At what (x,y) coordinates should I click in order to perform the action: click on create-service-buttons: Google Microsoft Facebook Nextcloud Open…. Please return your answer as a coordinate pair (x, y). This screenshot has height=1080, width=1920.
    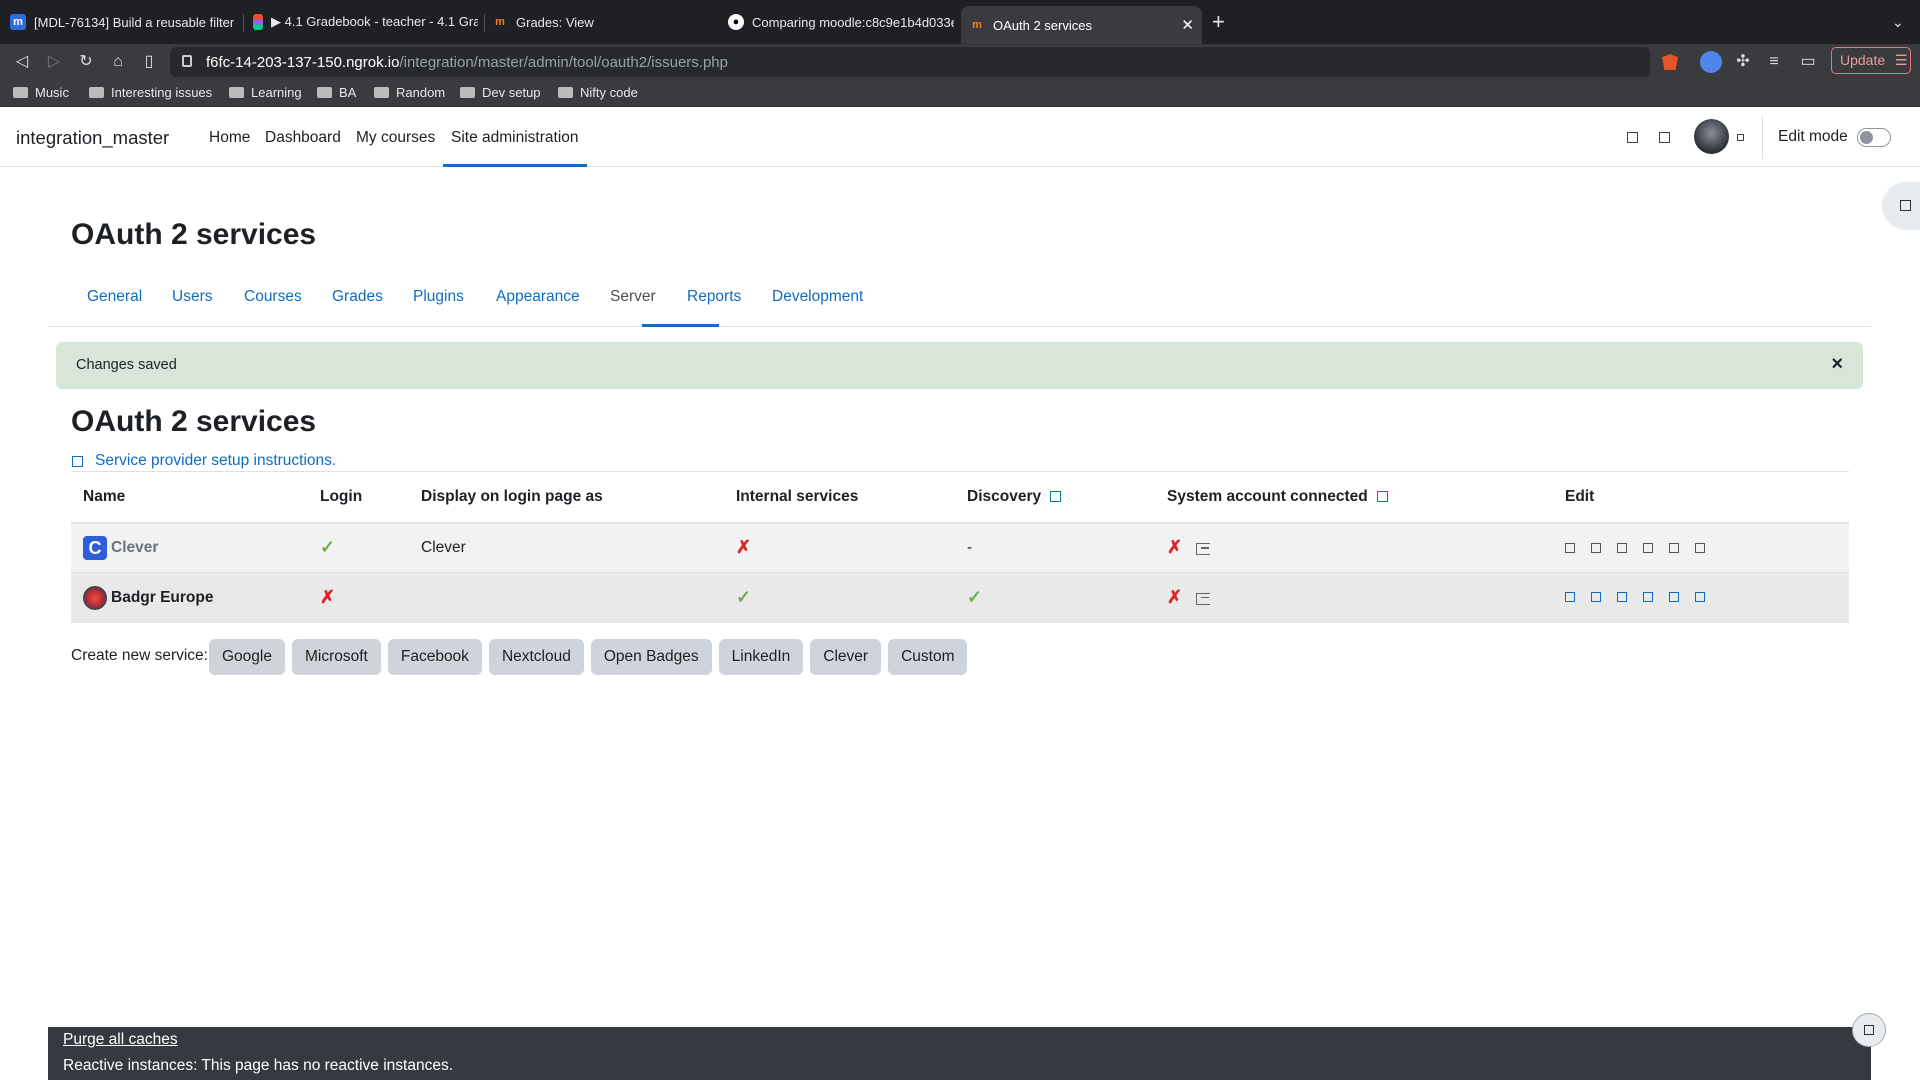
    Looking at the image, I should click on (588, 657).